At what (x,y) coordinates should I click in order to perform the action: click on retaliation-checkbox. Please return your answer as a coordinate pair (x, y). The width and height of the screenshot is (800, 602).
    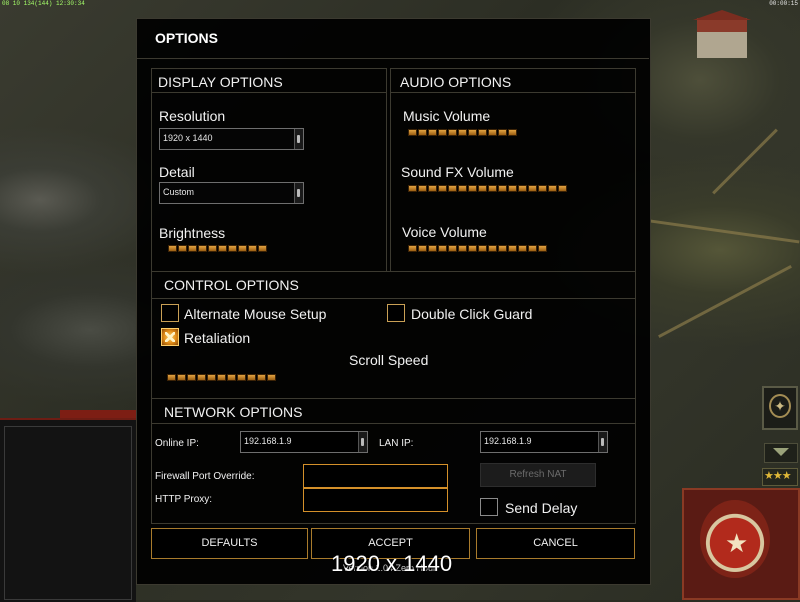
    Looking at the image, I should click on (170, 337).